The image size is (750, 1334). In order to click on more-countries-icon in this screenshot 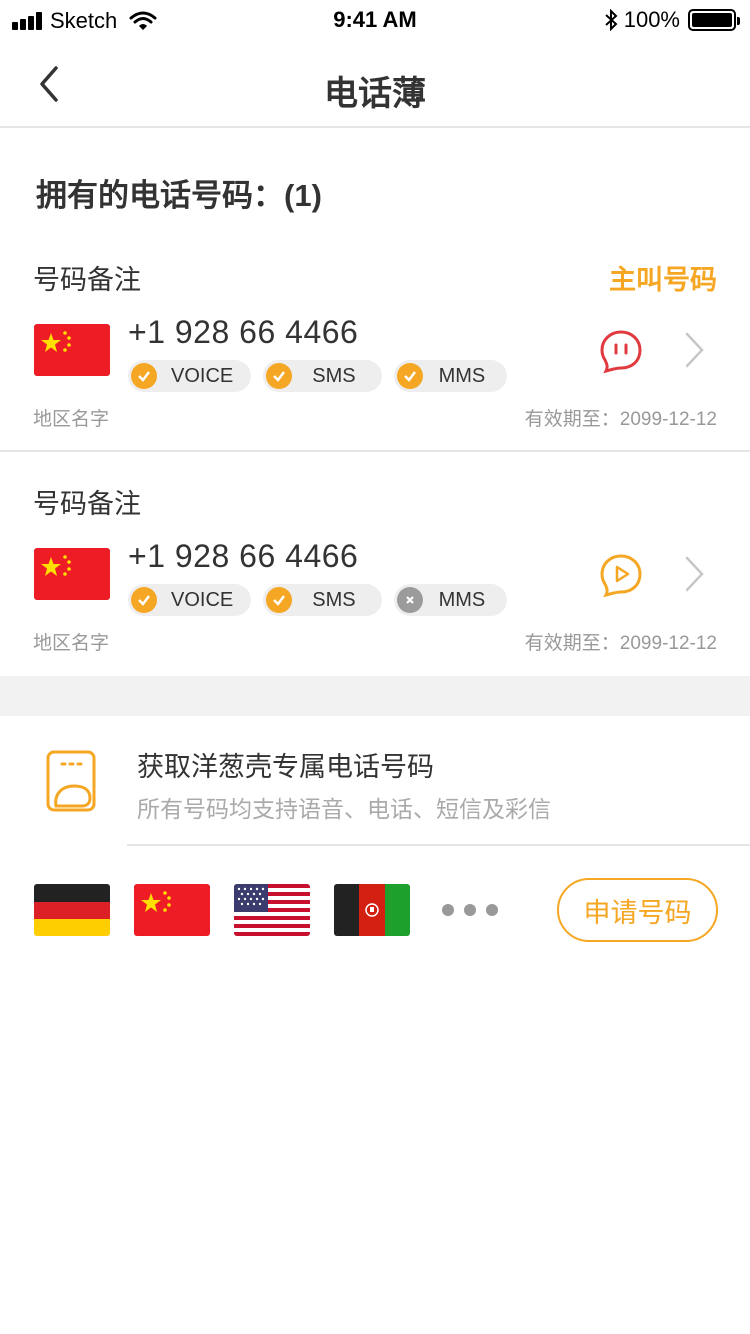, I will do `click(475, 910)`.